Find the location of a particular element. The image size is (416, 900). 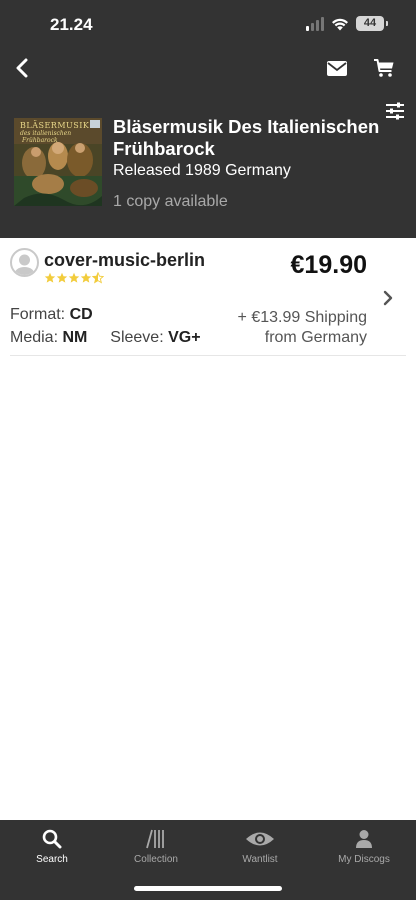

listing-price: €19.90 is located at coordinates (328, 265).